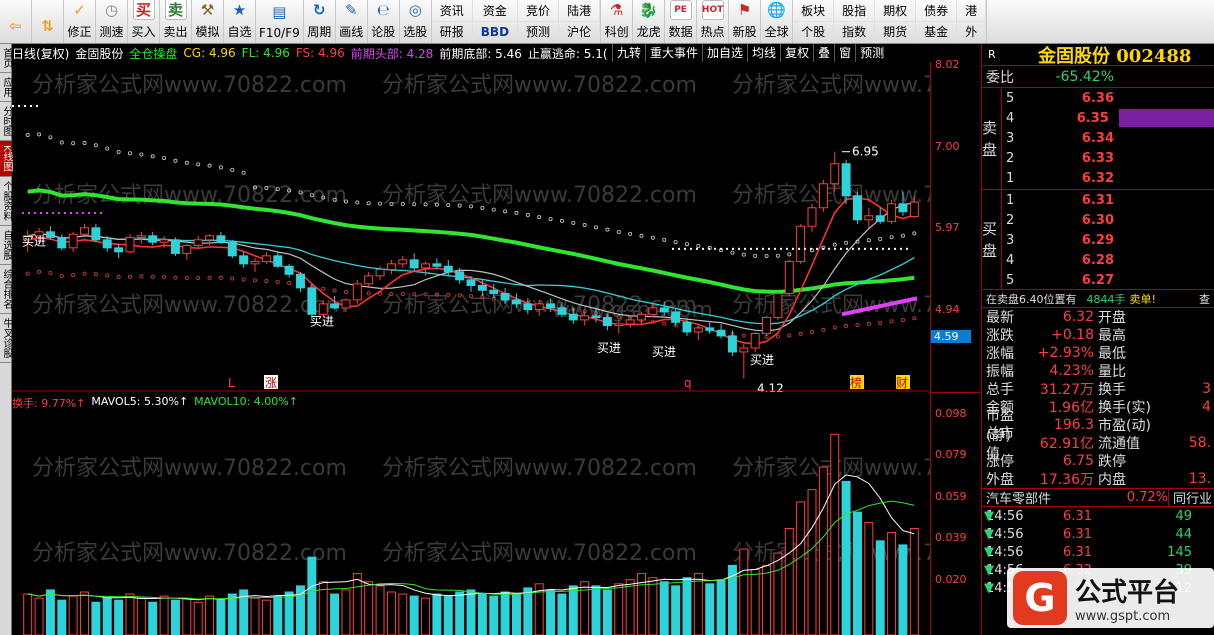  I want to click on stat-row: 涨跌 +0.18 最高, so click(1098, 335).